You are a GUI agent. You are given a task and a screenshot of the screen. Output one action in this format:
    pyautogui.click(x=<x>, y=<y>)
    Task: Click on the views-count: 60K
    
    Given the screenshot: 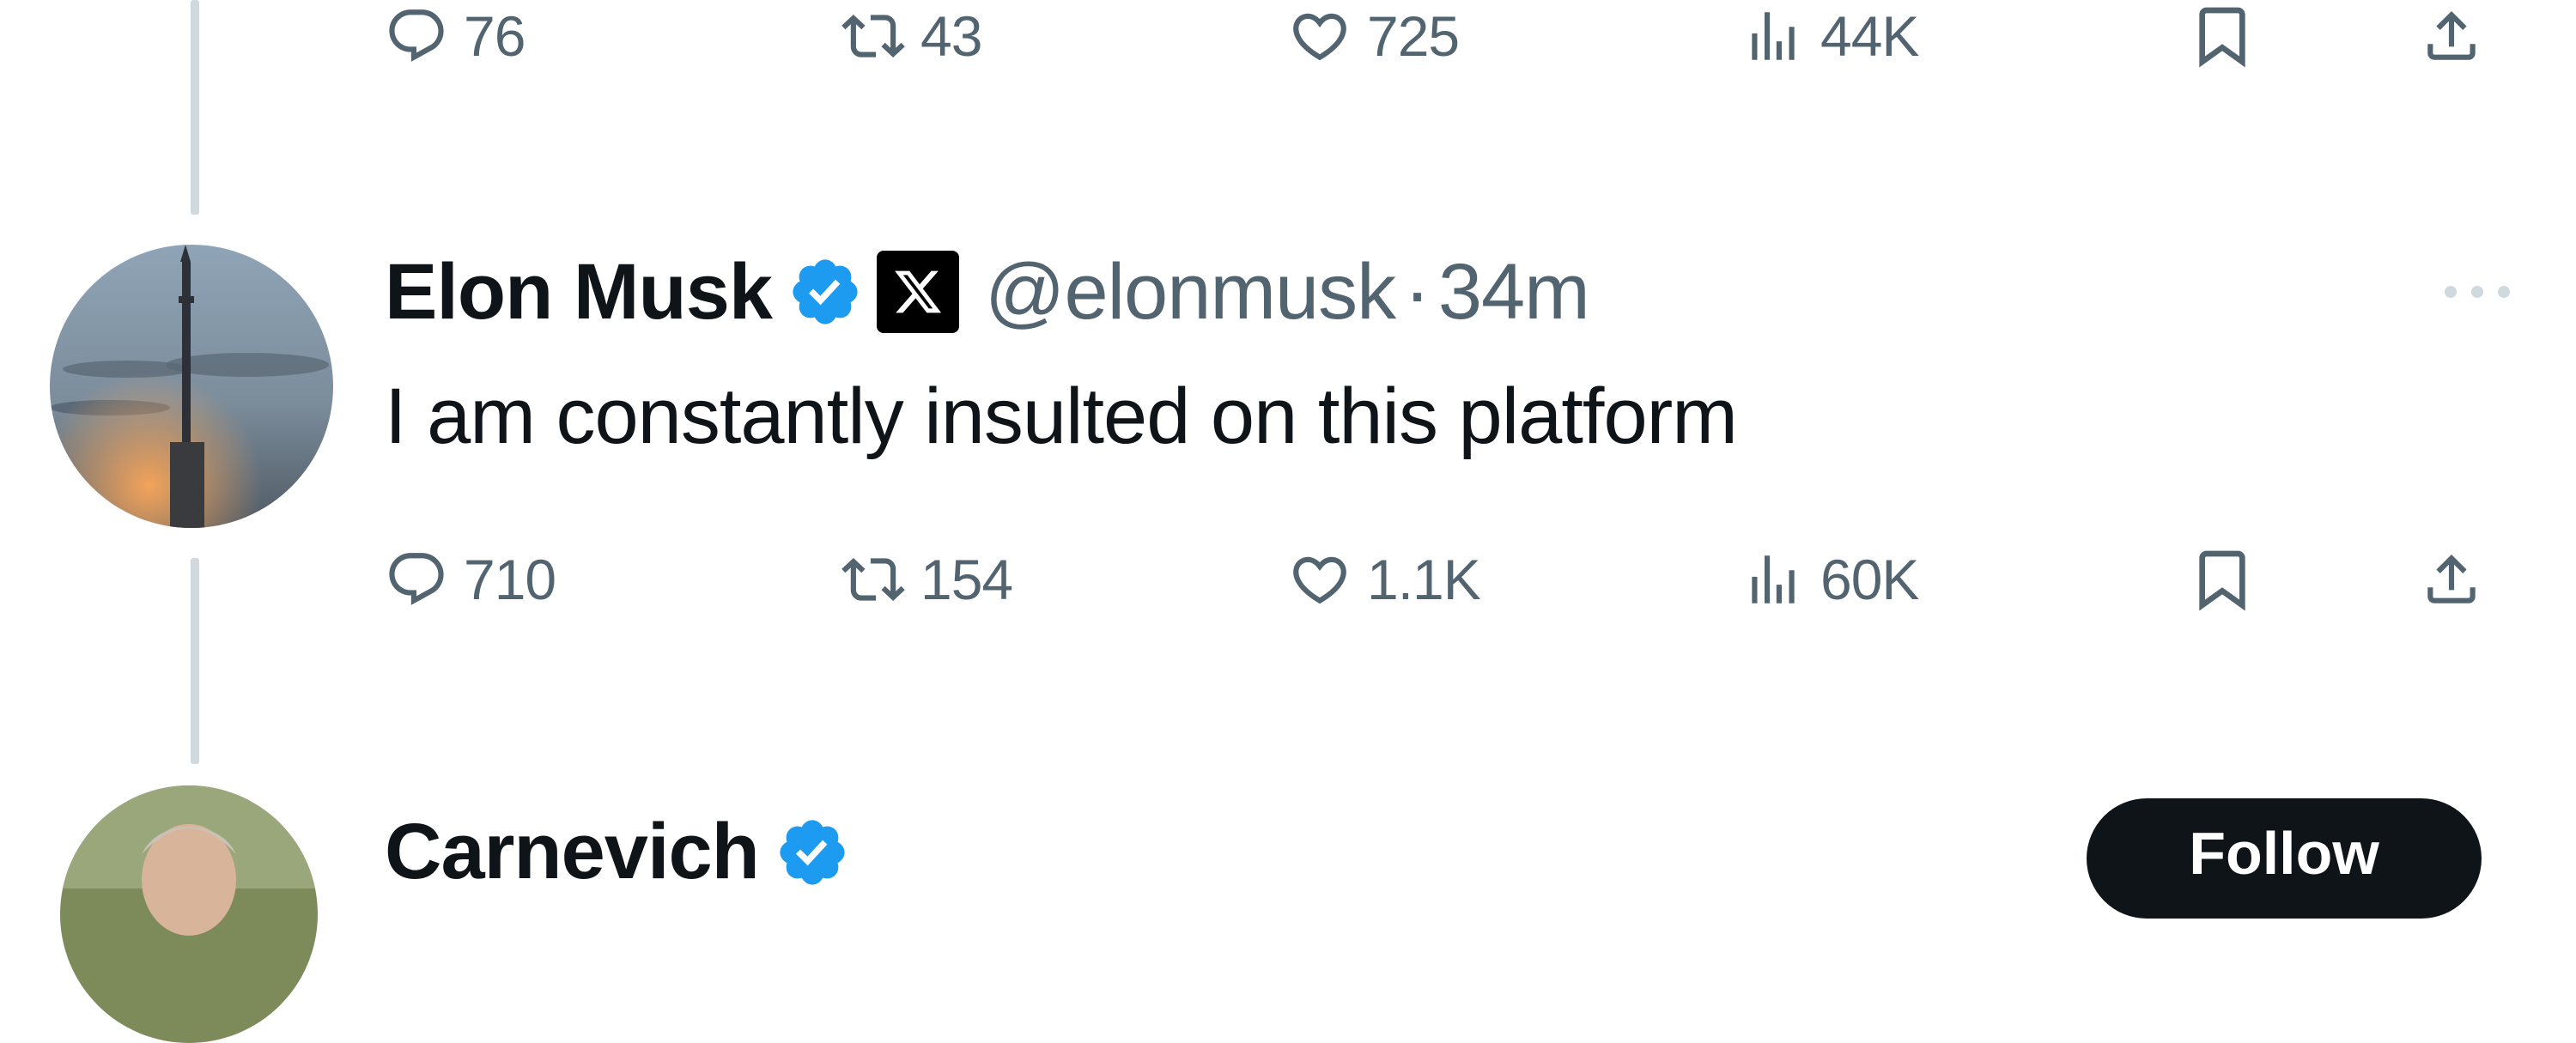 What is the action you would take?
    pyautogui.click(x=1870, y=579)
    